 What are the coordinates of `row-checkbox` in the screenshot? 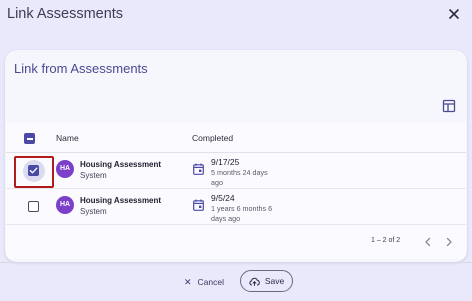 It's located at (33, 206).